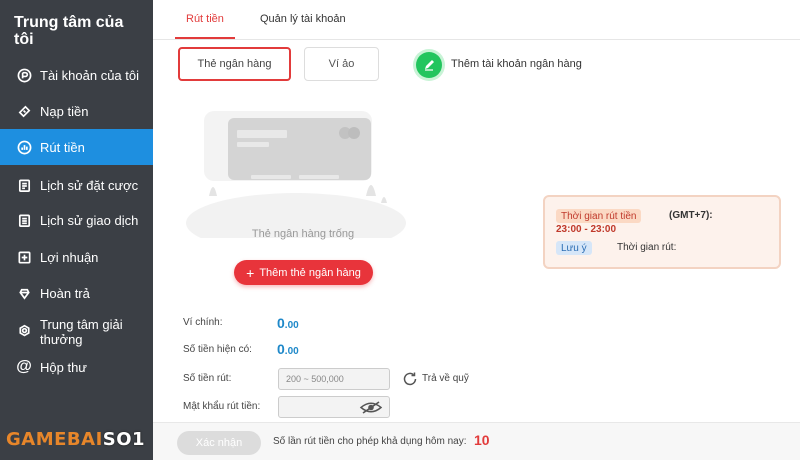 Image resolution: width=800 pixels, height=460 pixels. I want to click on withdraw-time-tag: Thời gian rút tiền, so click(599, 216).